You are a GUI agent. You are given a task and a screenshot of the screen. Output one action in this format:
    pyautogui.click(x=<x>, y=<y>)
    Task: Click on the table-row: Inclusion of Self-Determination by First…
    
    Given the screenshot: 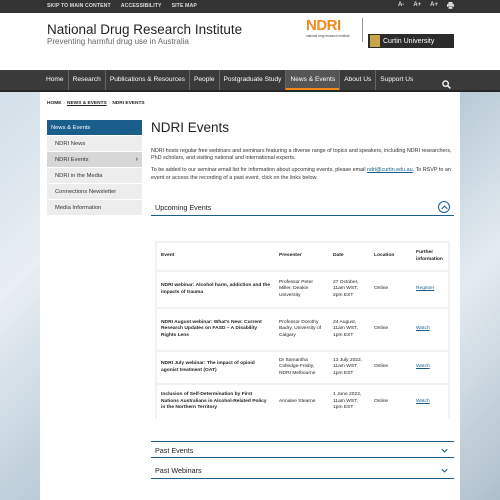 What is the action you would take?
    pyautogui.click(x=302, y=401)
    